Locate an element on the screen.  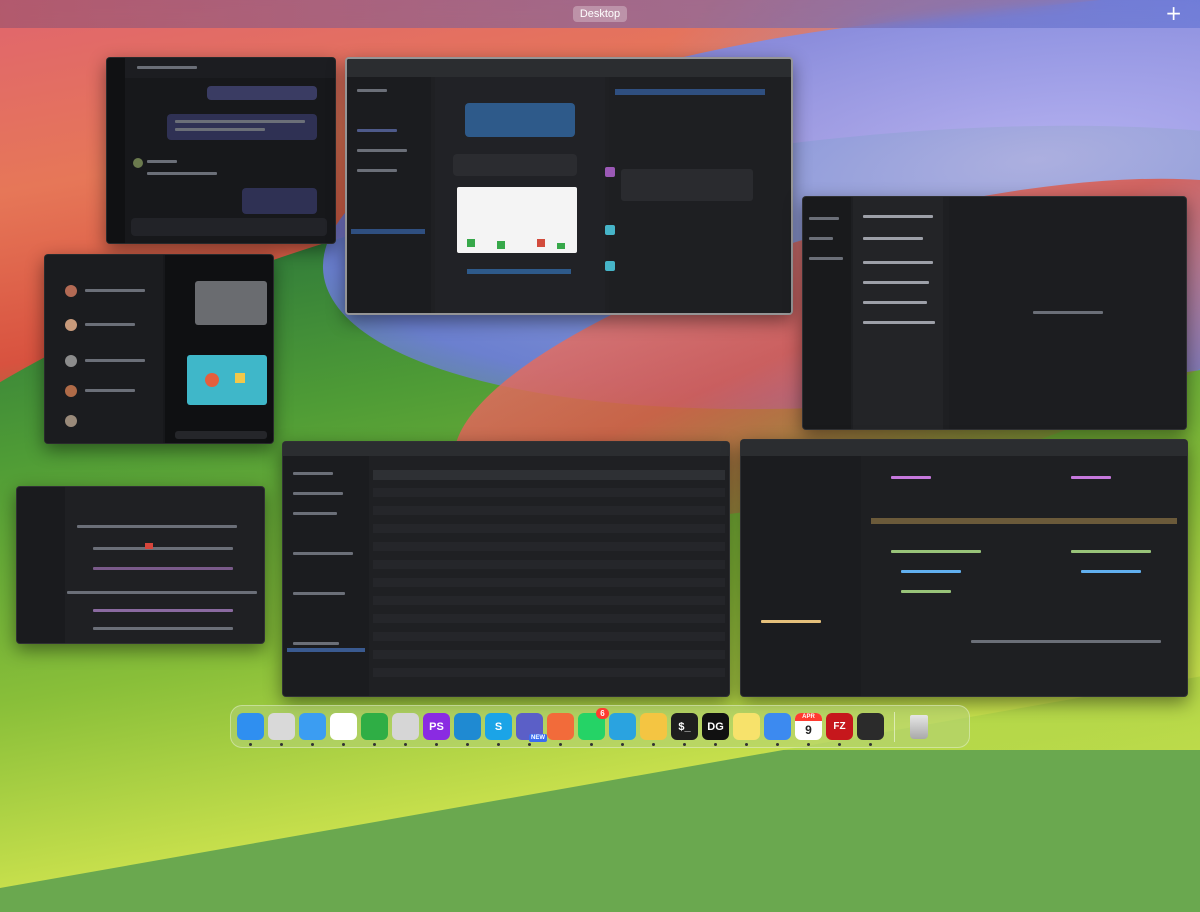
editor-tab is located at coordinates (690, 92).